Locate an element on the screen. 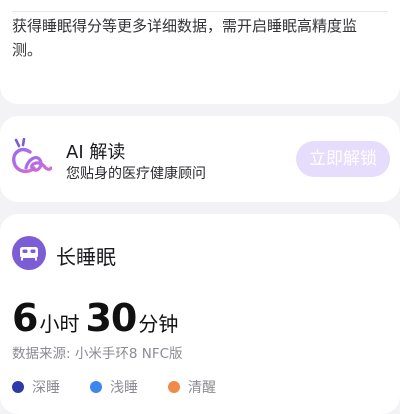 Image resolution: width=400 pixels, height=414 pixels. sleep-stage-legend: 深睡 浅睡 清醒 is located at coordinates (114, 387).